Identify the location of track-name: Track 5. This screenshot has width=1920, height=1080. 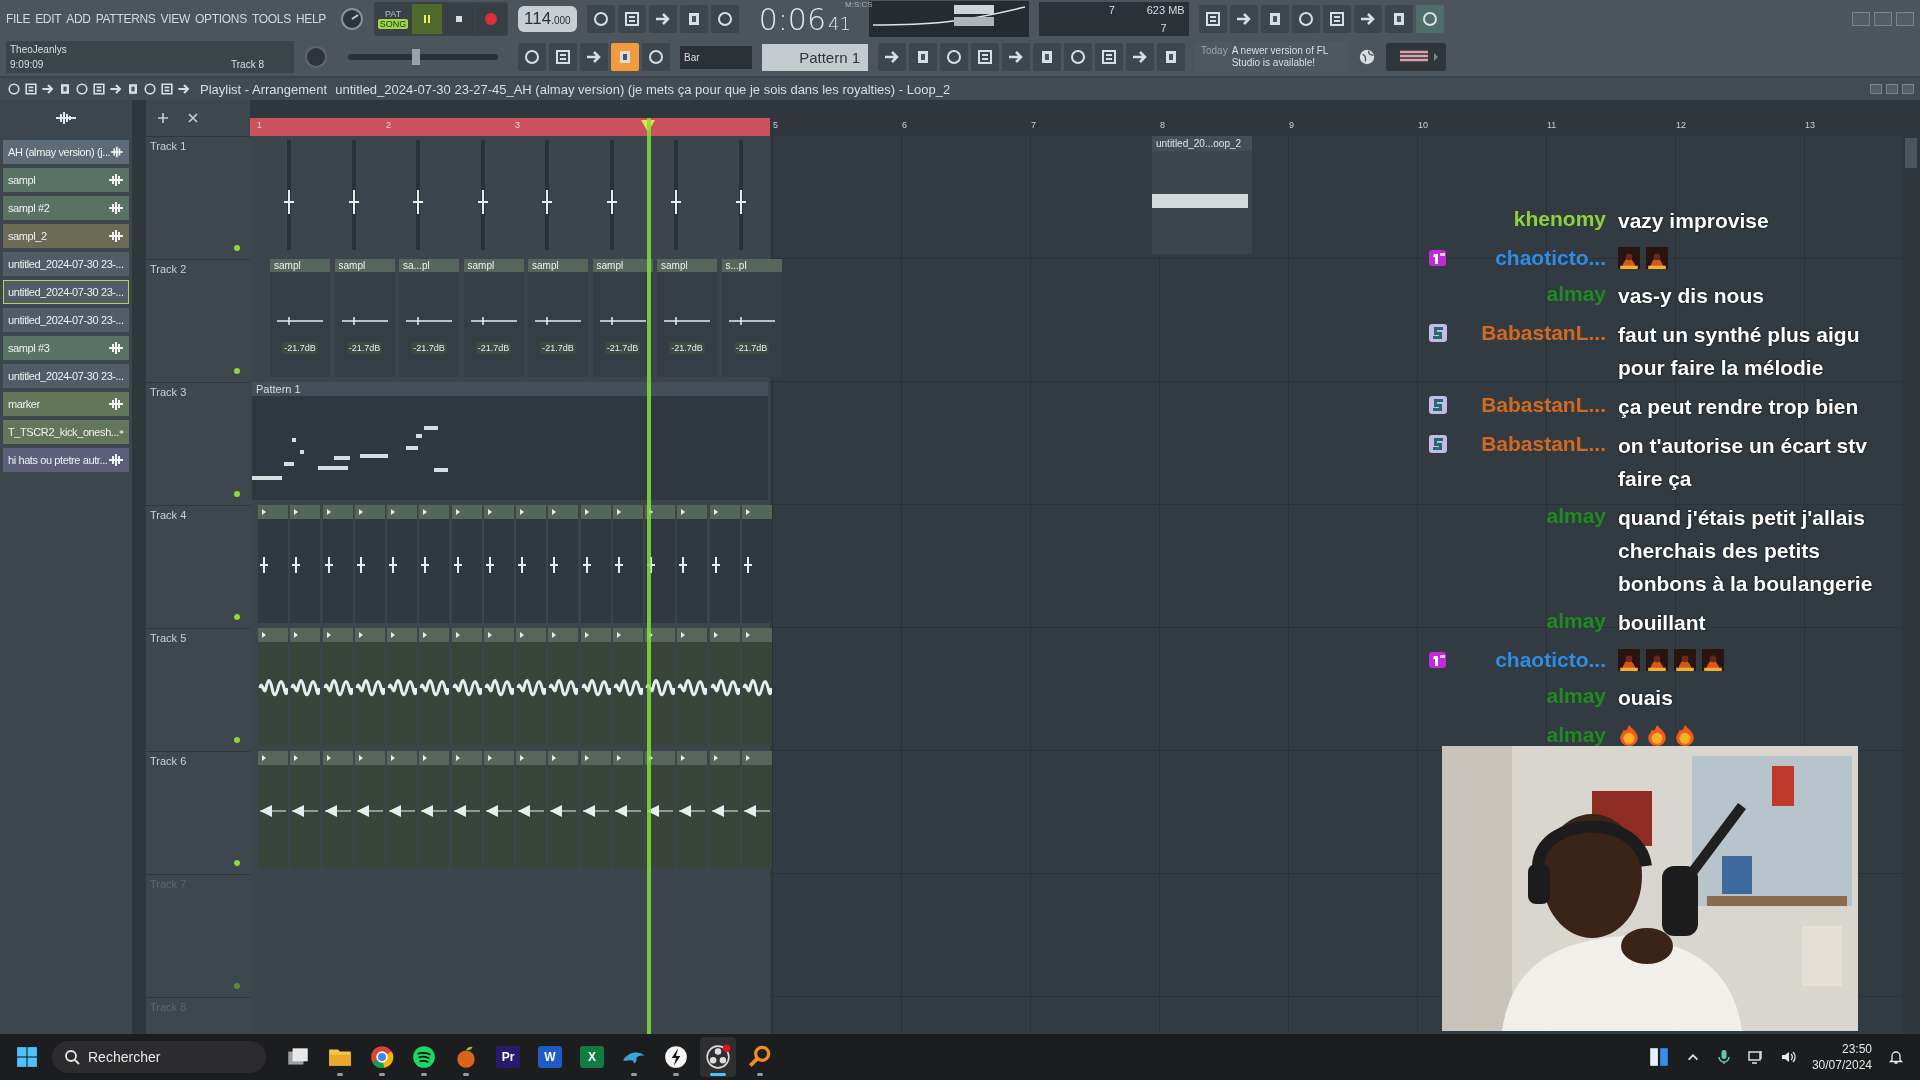
(168, 638).